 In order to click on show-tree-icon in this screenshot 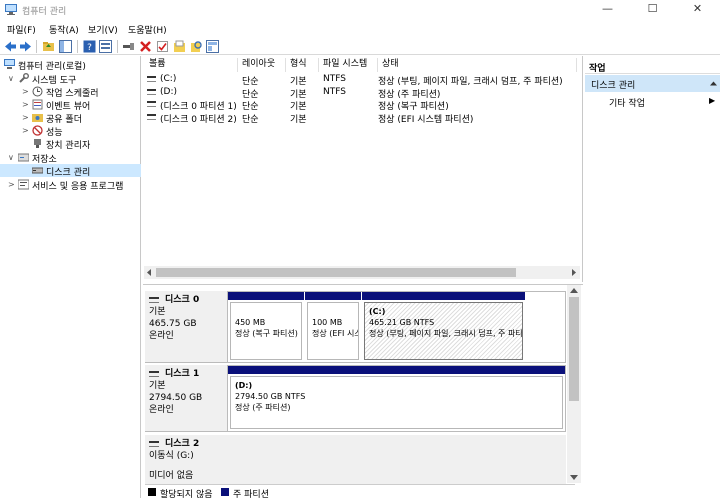, I will do `click(65, 46)`.